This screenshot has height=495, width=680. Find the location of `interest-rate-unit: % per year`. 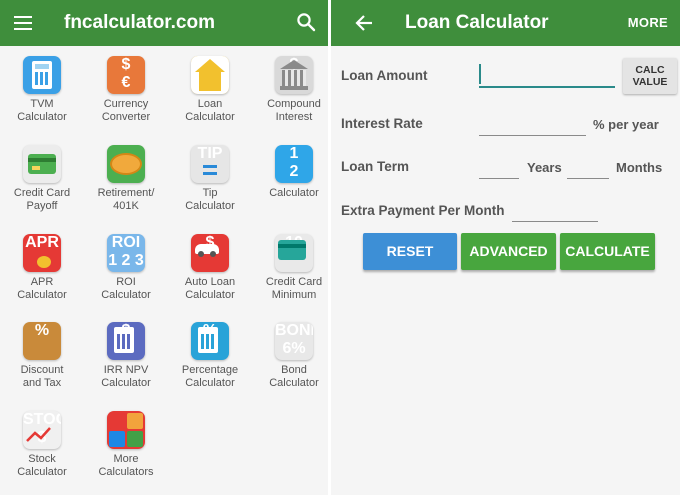

interest-rate-unit: % per year is located at coordinates (626, 124).